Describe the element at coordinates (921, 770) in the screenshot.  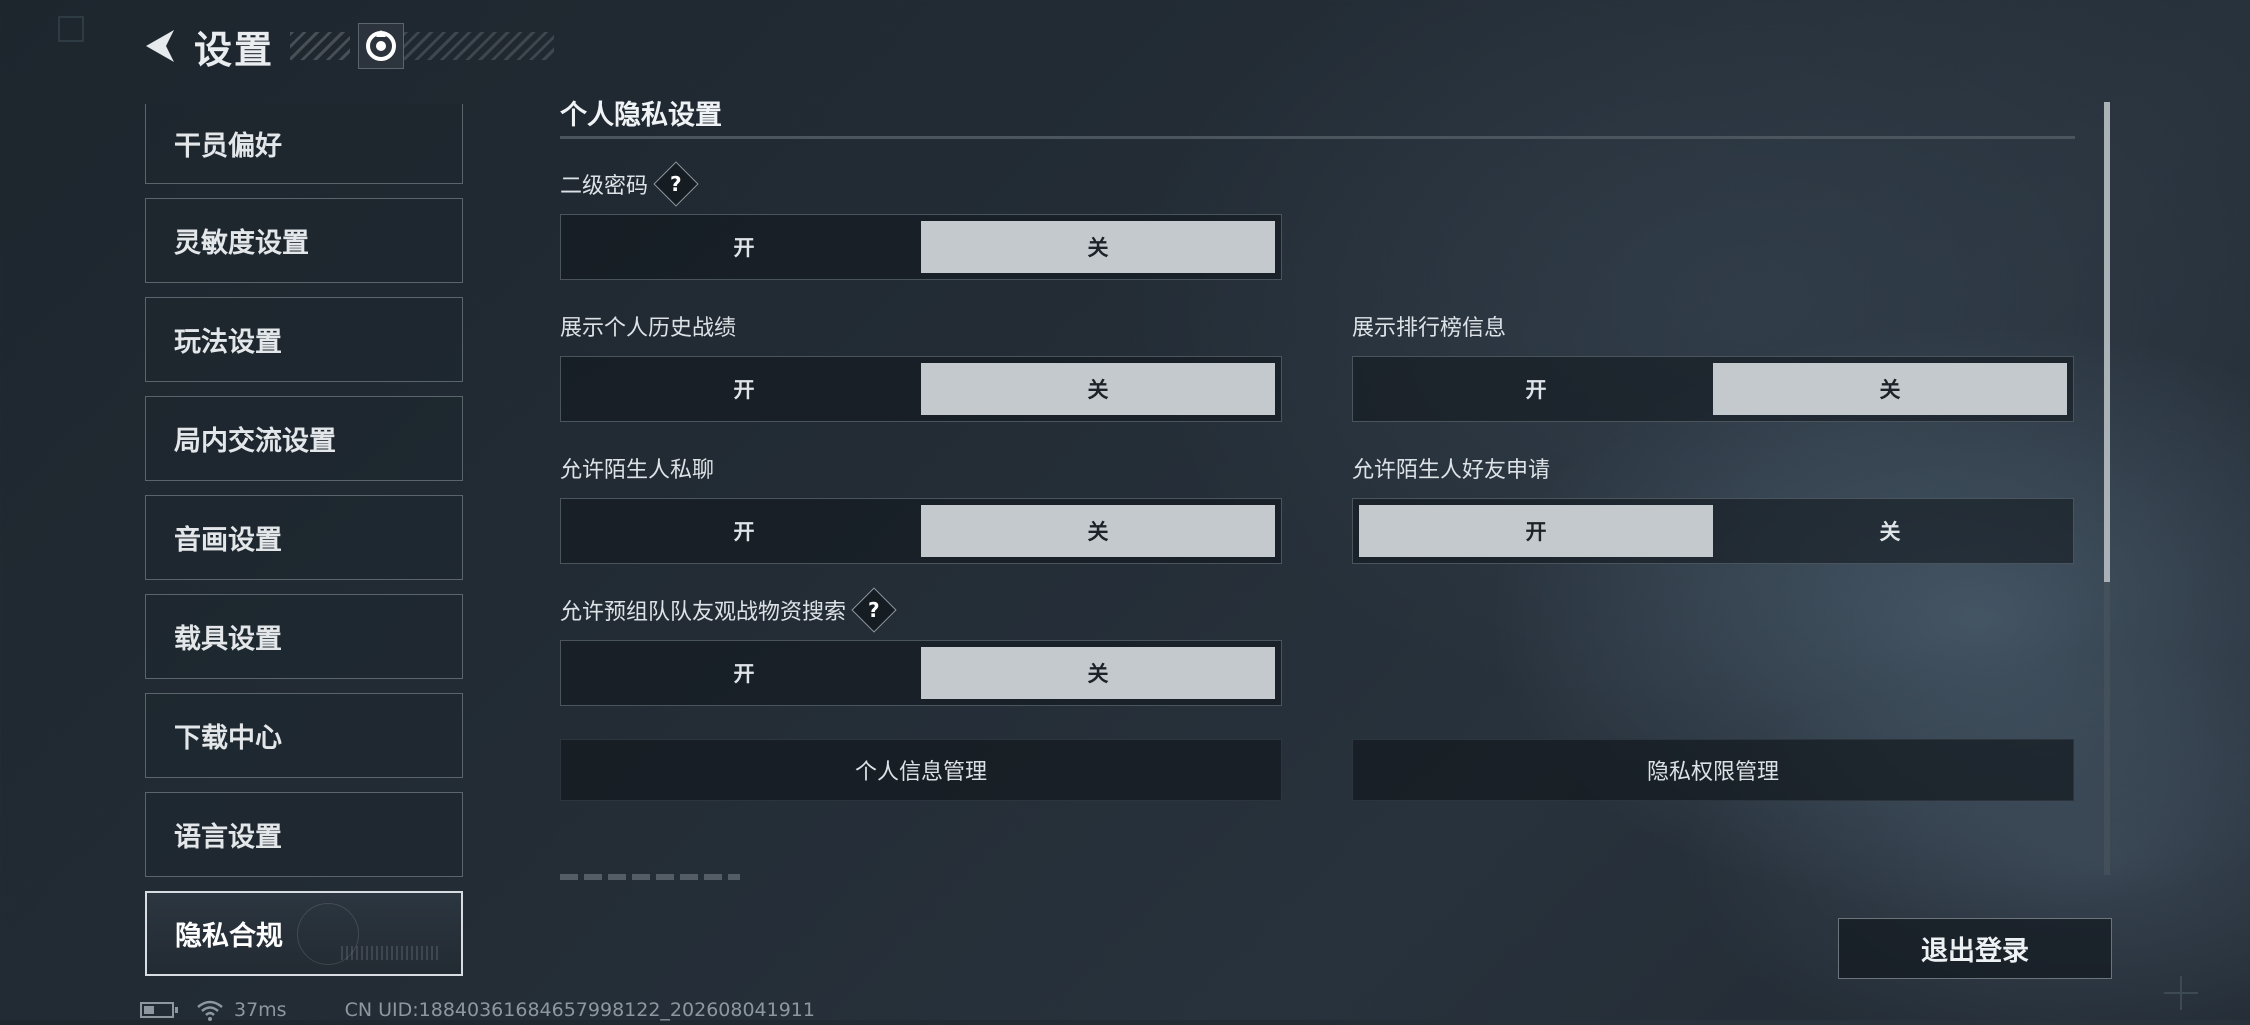
I see `personal-info-management-button: 个人信息管理` at that location.